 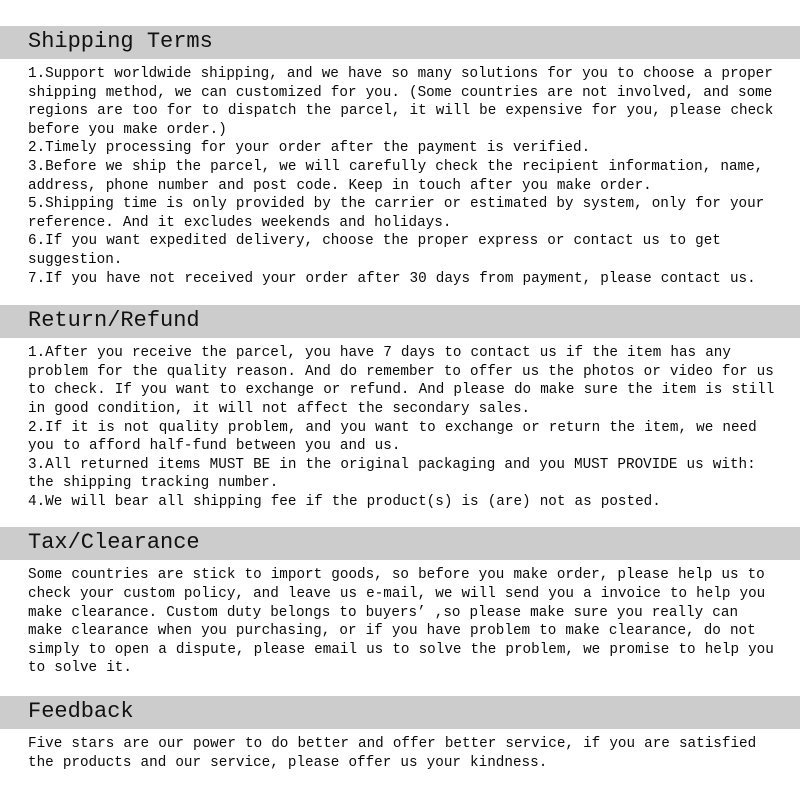 What do you see at coordinates (114, 543) in the screenshot?
I see `section-heading-tax-clearance: Tax/Clearance` at bounding box center [114, 543].